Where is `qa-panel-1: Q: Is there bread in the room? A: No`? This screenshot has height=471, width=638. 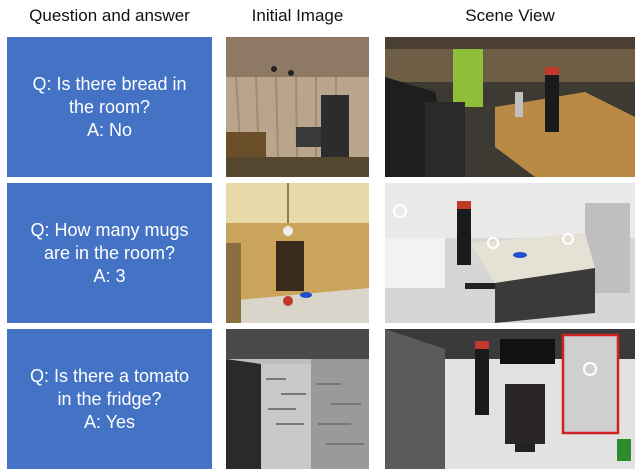
qa-panel-1: Q: Is there bread in the room? A: No is located at coordinates (109, 107).